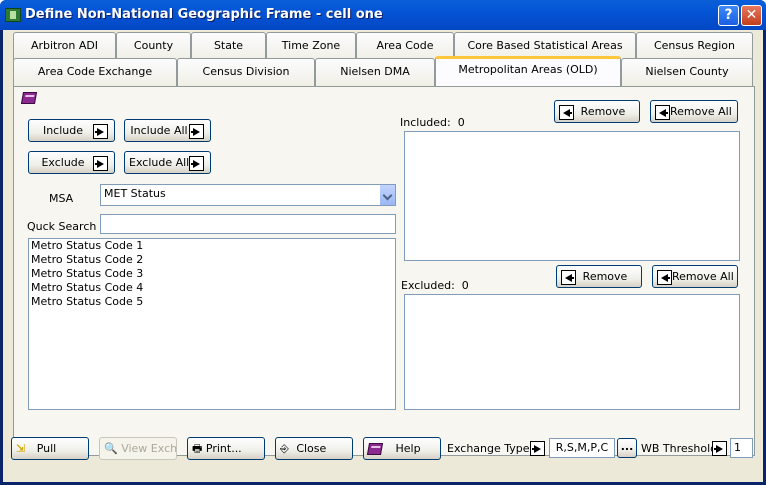 The width and height of the screenshot is (766, 485). What do you see at coordinates (248, 195) in the screenshot?
I see `msa-select: MET Status` at bounding box center [248, 195].